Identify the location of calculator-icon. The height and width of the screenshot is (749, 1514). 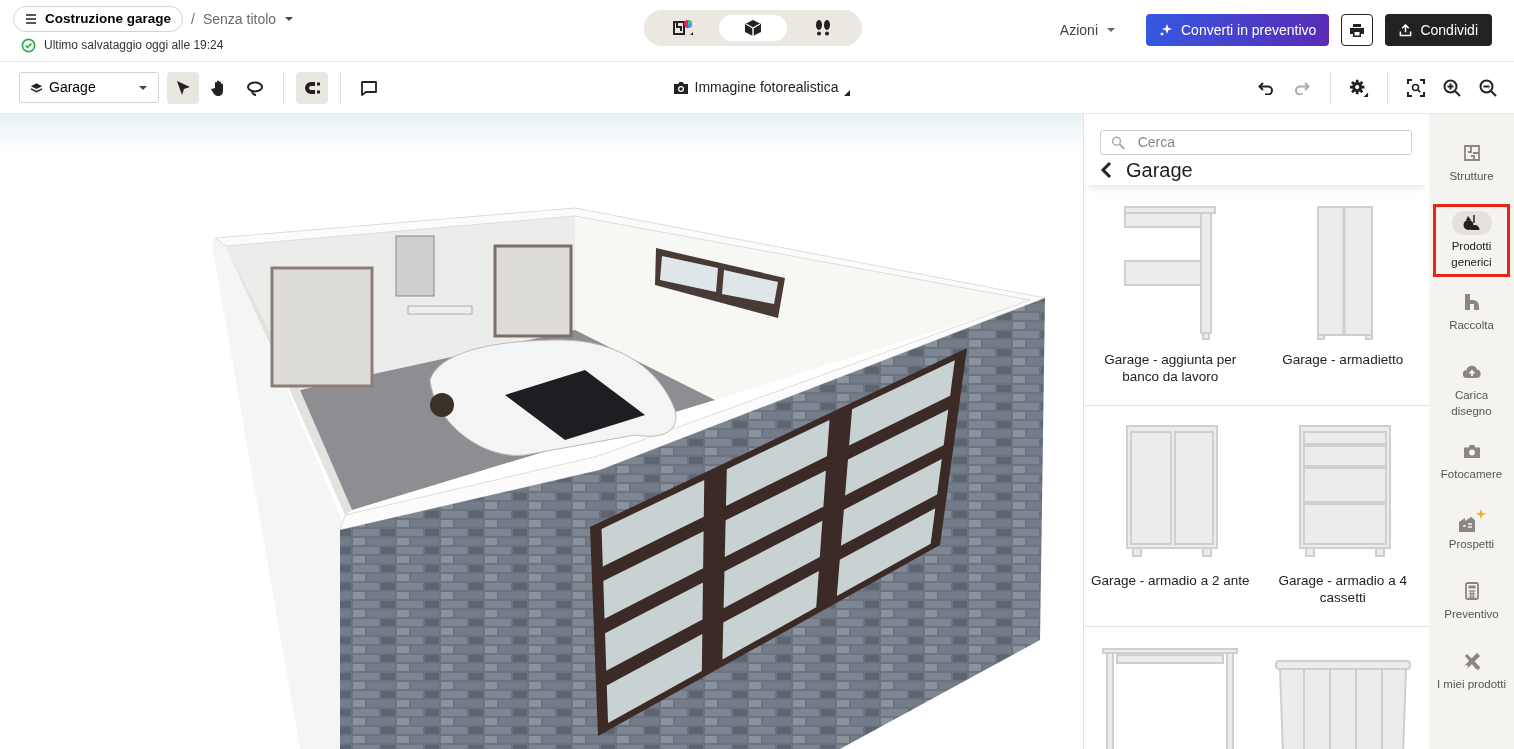
(1471, 591).